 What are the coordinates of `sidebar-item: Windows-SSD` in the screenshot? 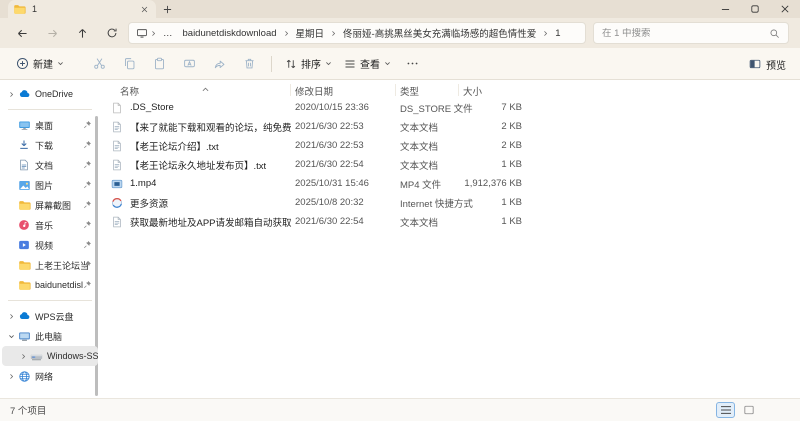 It's located at (50, 356).